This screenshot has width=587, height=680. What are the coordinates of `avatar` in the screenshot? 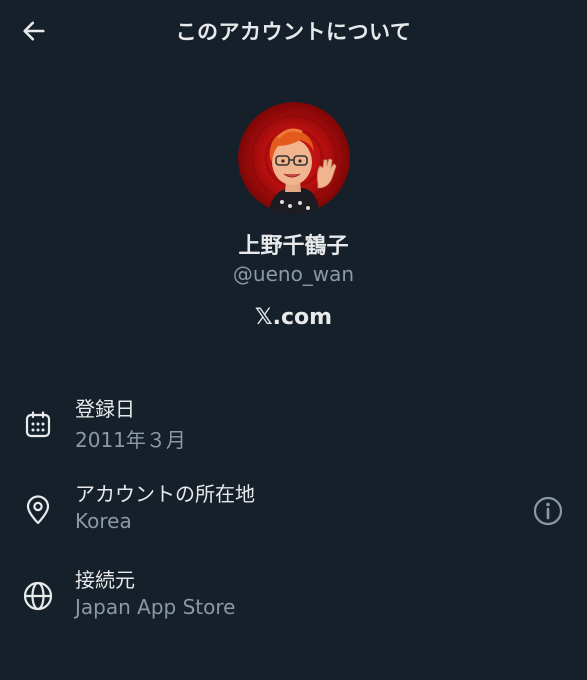 It's located at (294, 158).